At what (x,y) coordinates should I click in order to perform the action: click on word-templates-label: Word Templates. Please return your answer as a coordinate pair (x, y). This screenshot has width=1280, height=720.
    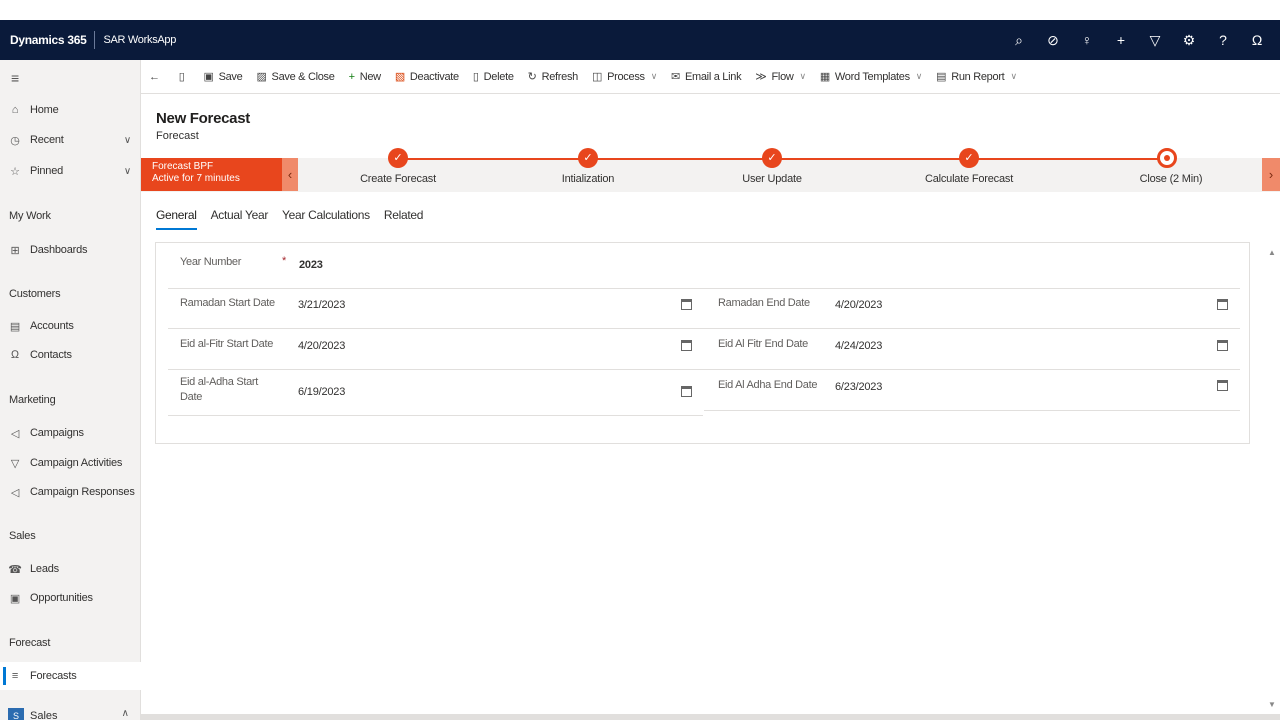
    Looking at the image, I should click on (872, 76).